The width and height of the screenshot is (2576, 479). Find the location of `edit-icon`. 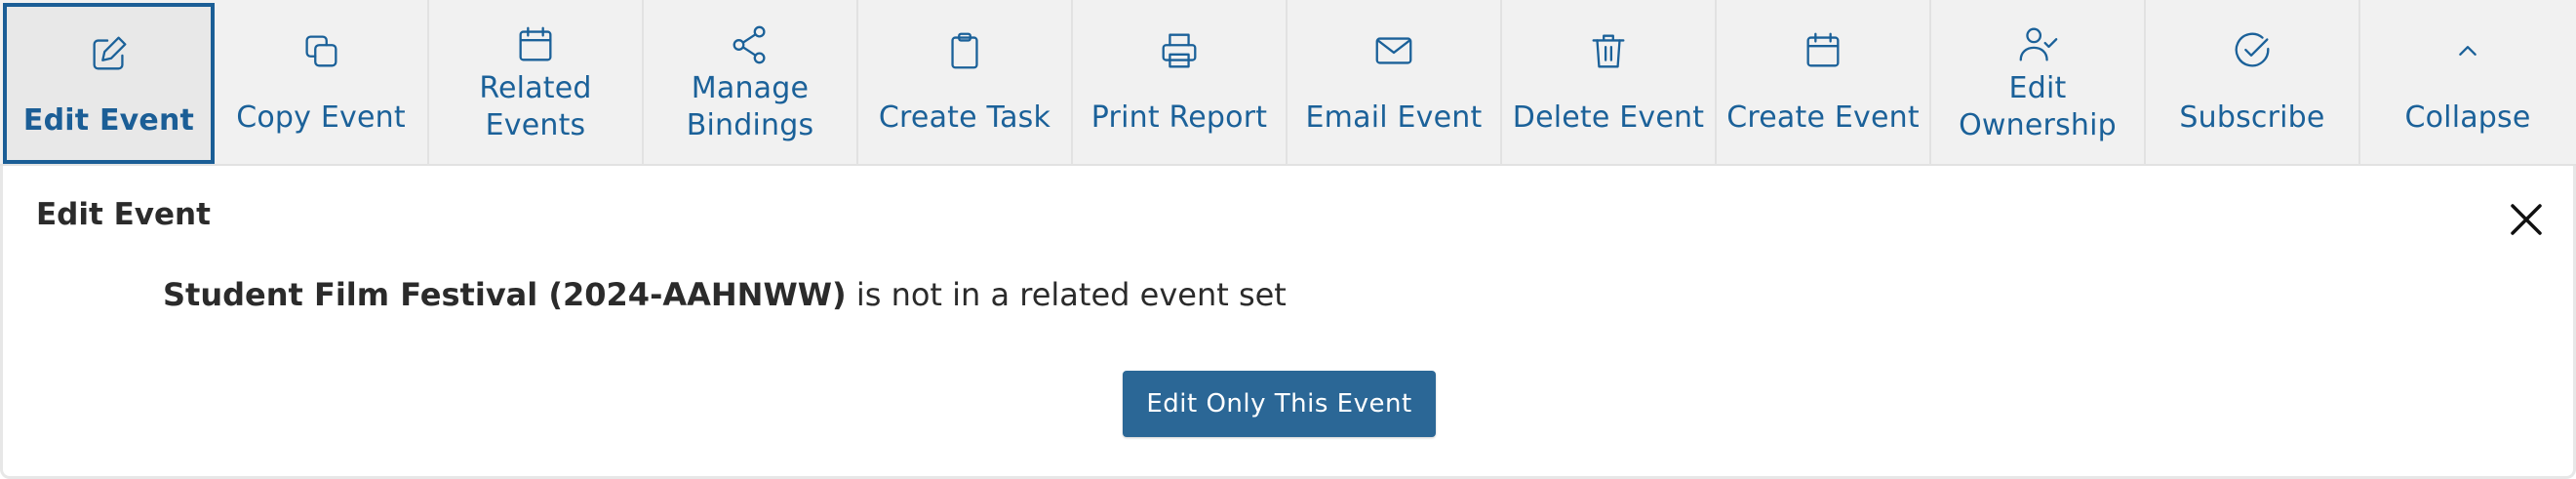

edit-icon is located at coordinates (109, 53).